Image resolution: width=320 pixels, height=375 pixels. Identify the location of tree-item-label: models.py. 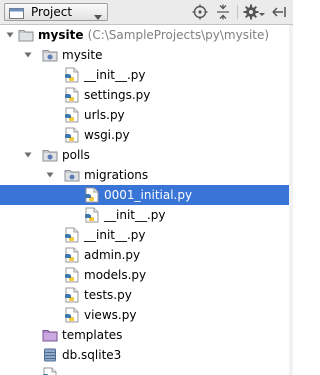
(115, 275).